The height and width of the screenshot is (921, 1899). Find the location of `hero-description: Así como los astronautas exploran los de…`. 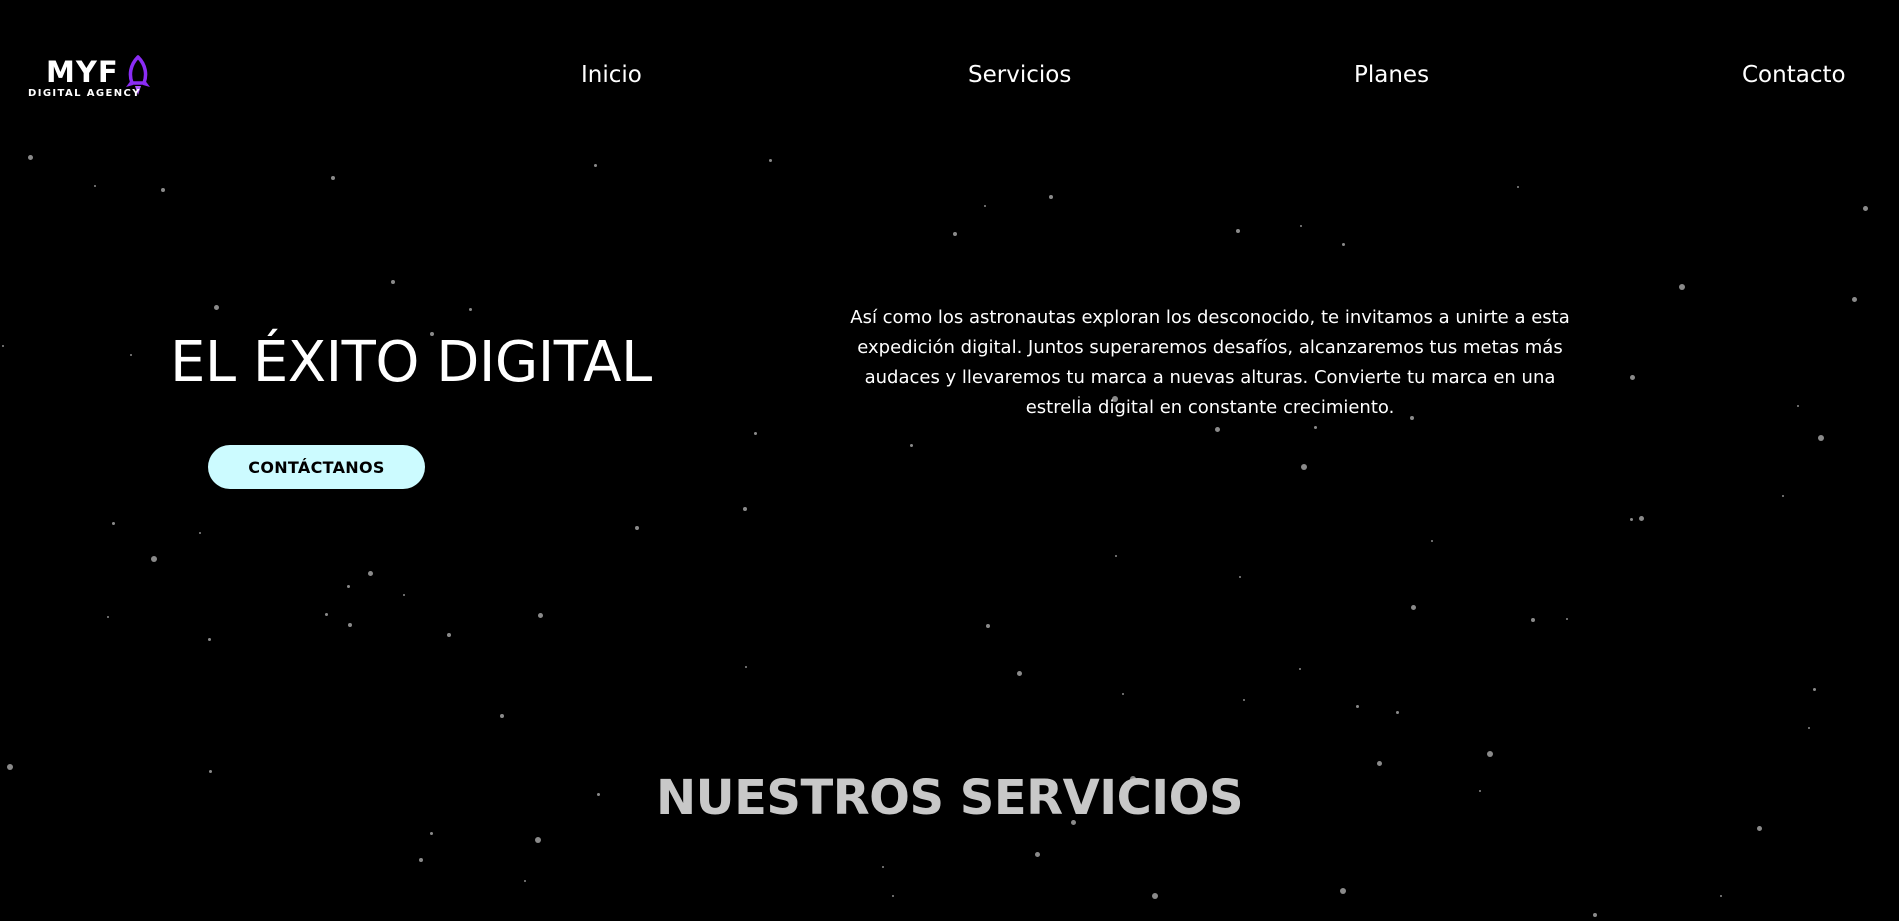

hero-description: Así como los astronautas exploran los de… is located at coordinates (1210, 362).